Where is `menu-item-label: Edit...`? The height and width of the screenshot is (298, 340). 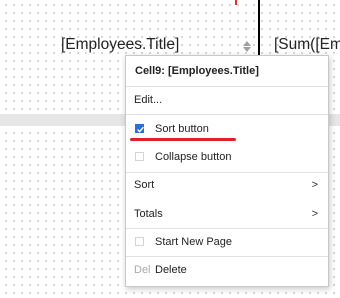
menu-item-label: Edit... is located at coordinates (148, 100).